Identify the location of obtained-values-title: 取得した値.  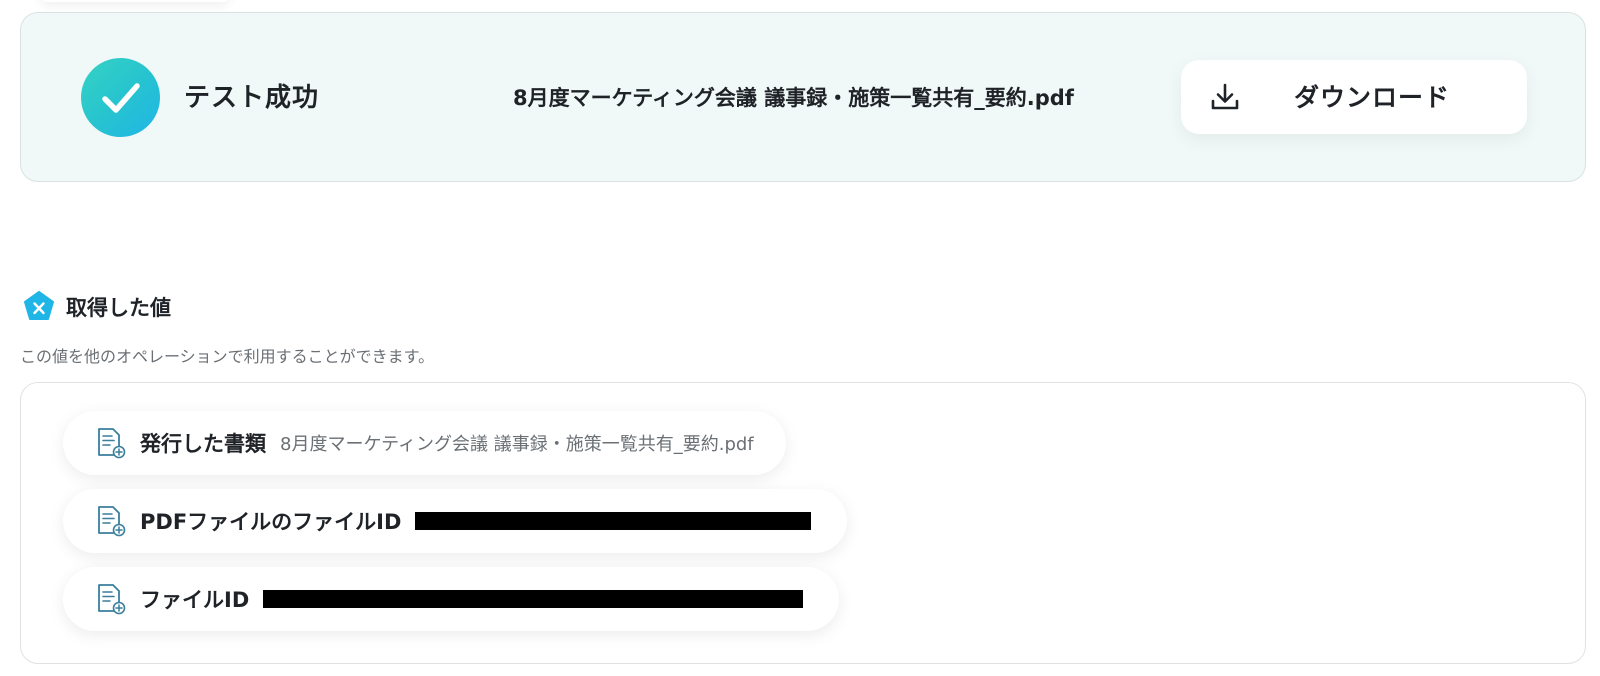
(118, 308).